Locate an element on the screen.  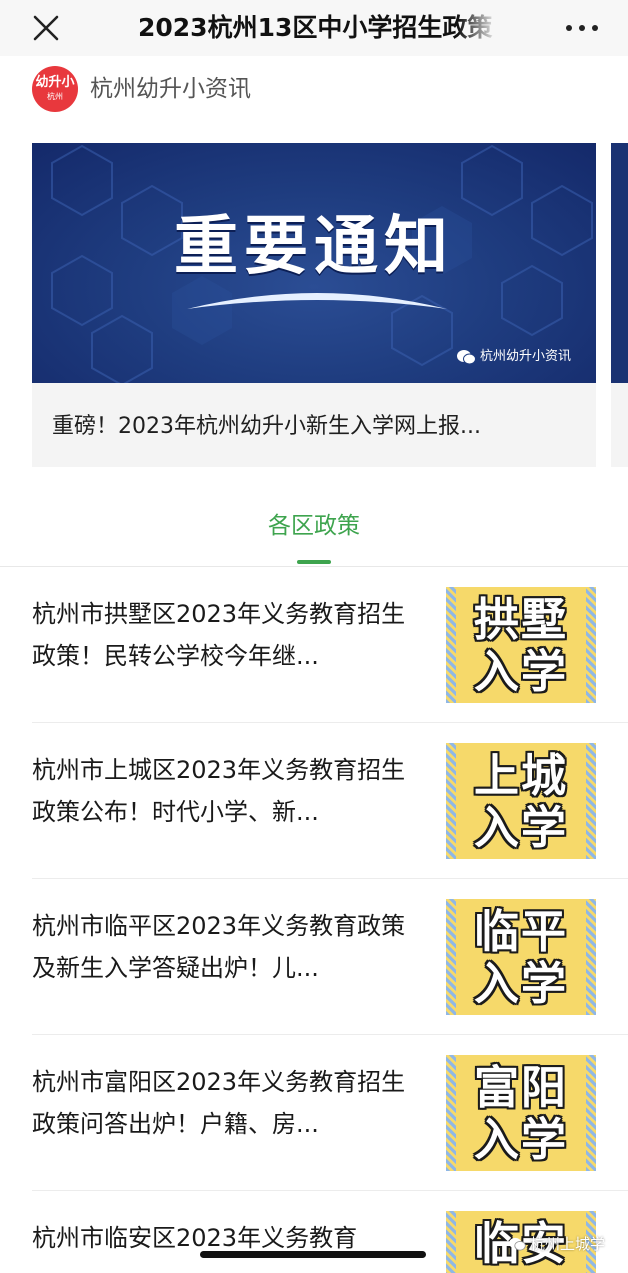
more-dots-icon is located at coordinates (582, 28).